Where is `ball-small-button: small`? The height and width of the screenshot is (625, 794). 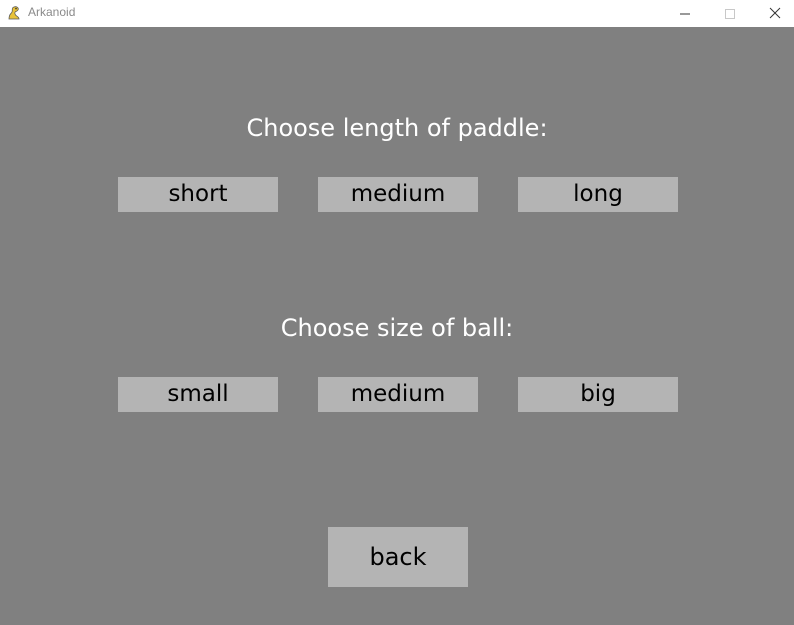 ball-small-button: small is located at coordinates (198, 394).